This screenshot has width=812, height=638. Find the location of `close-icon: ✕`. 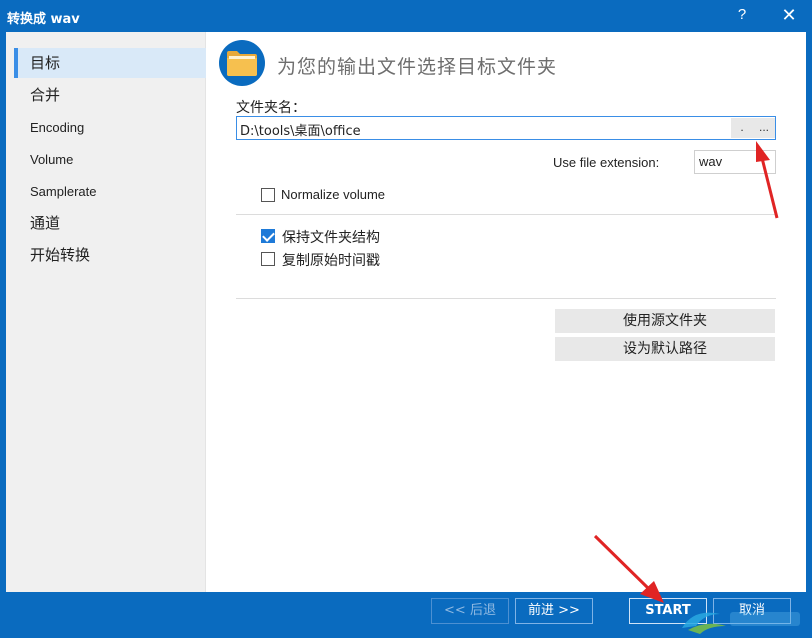

close-icon: ✕ is located at coordinates (789, 16).